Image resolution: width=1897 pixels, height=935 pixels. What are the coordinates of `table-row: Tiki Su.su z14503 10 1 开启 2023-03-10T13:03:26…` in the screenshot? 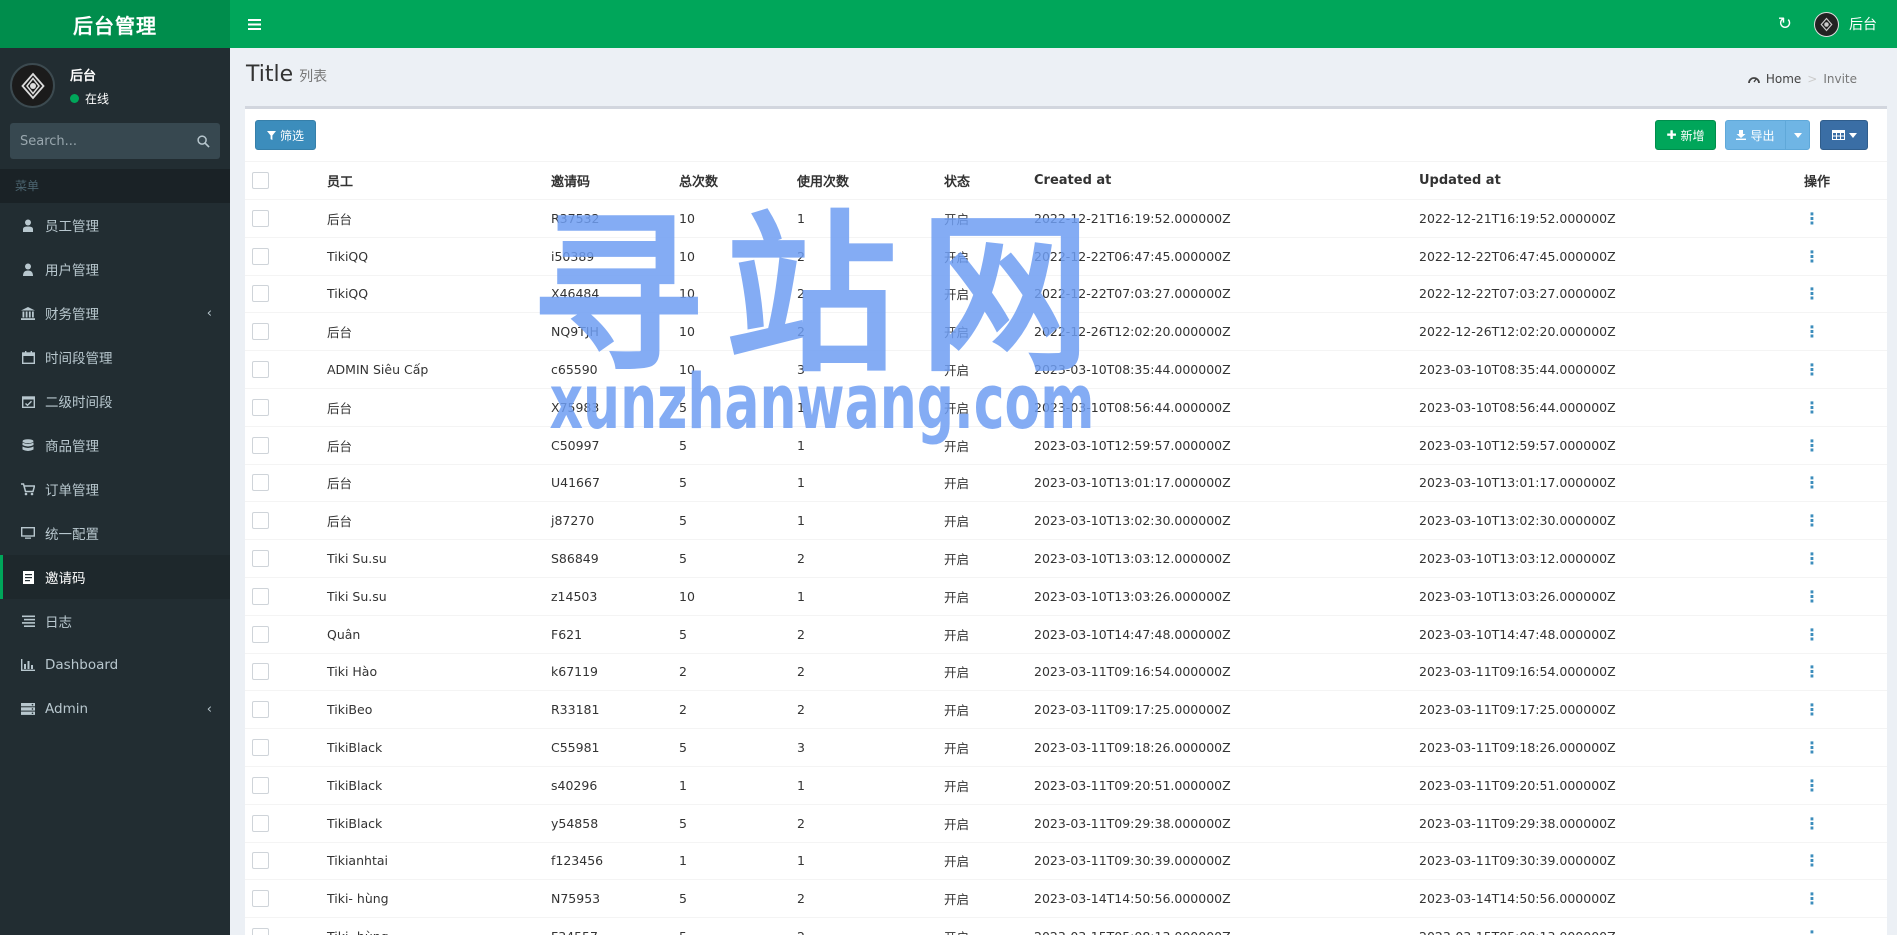 It's located at (1066, 596).